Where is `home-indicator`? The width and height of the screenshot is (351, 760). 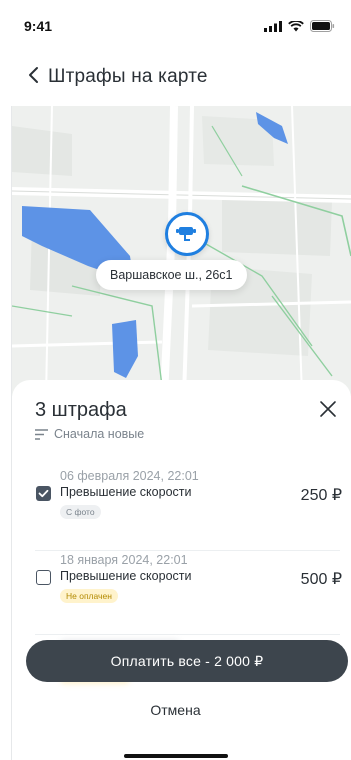
home-indicator is located at coordinates (176, 756).